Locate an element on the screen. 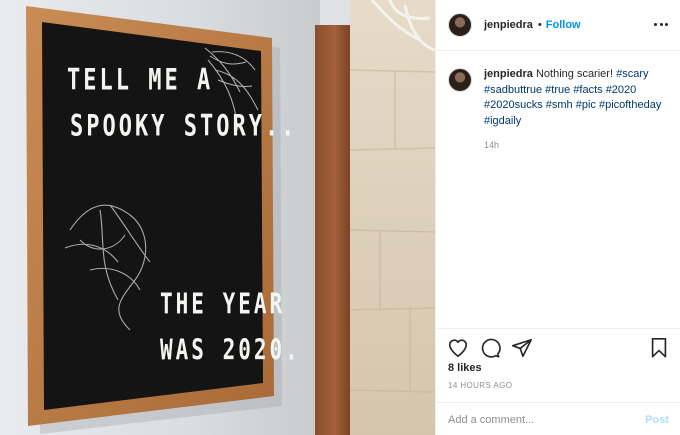 This screenshot has width=680, height=435. post-button: Post is located at coordinates (657, 420).